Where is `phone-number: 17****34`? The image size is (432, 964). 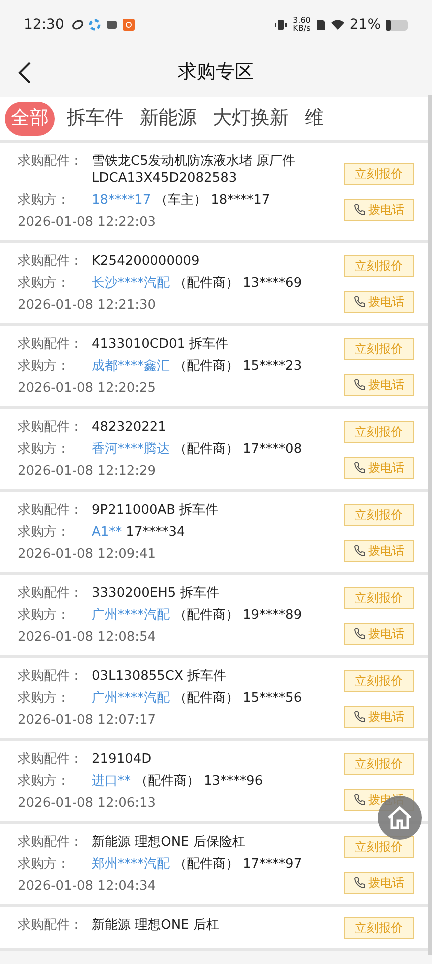
phone-number: 17****34 is located at coordinates (156, 532).